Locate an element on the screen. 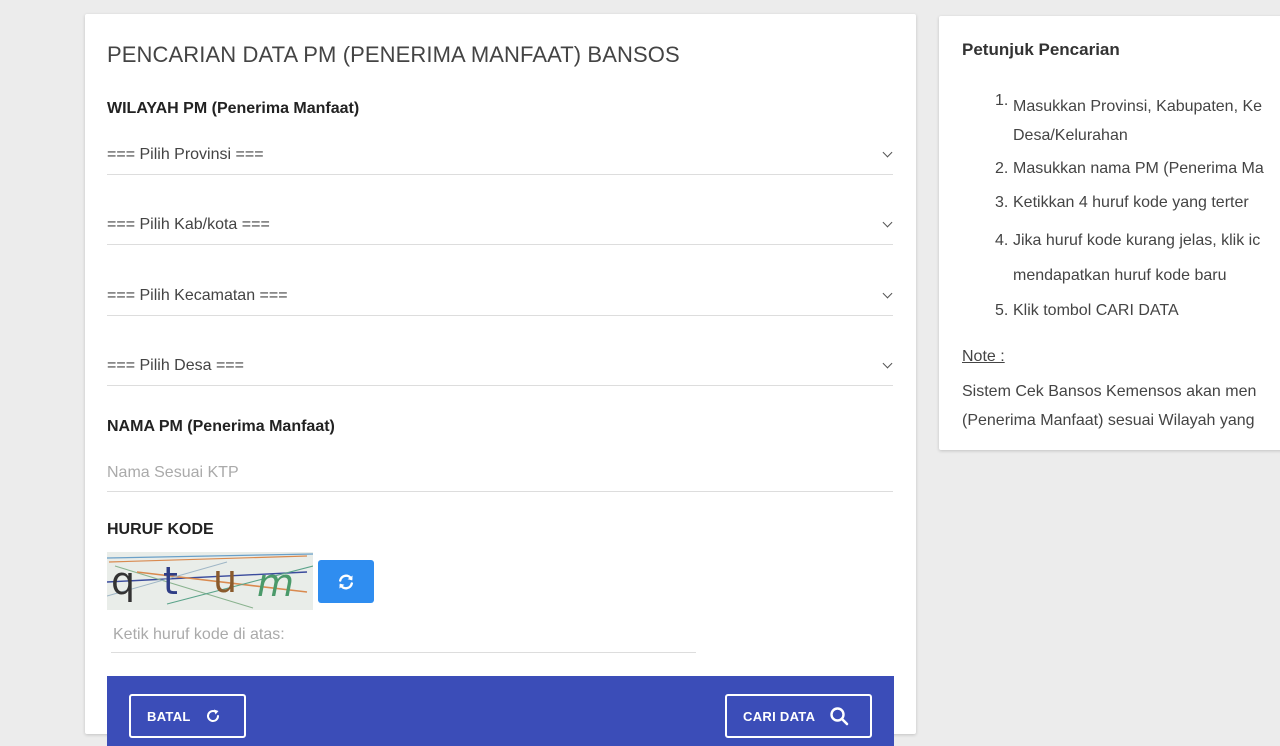 This screenshot has height=746, width=1280. cancel-button-label: BATAL is located at coordinates (169, 716).